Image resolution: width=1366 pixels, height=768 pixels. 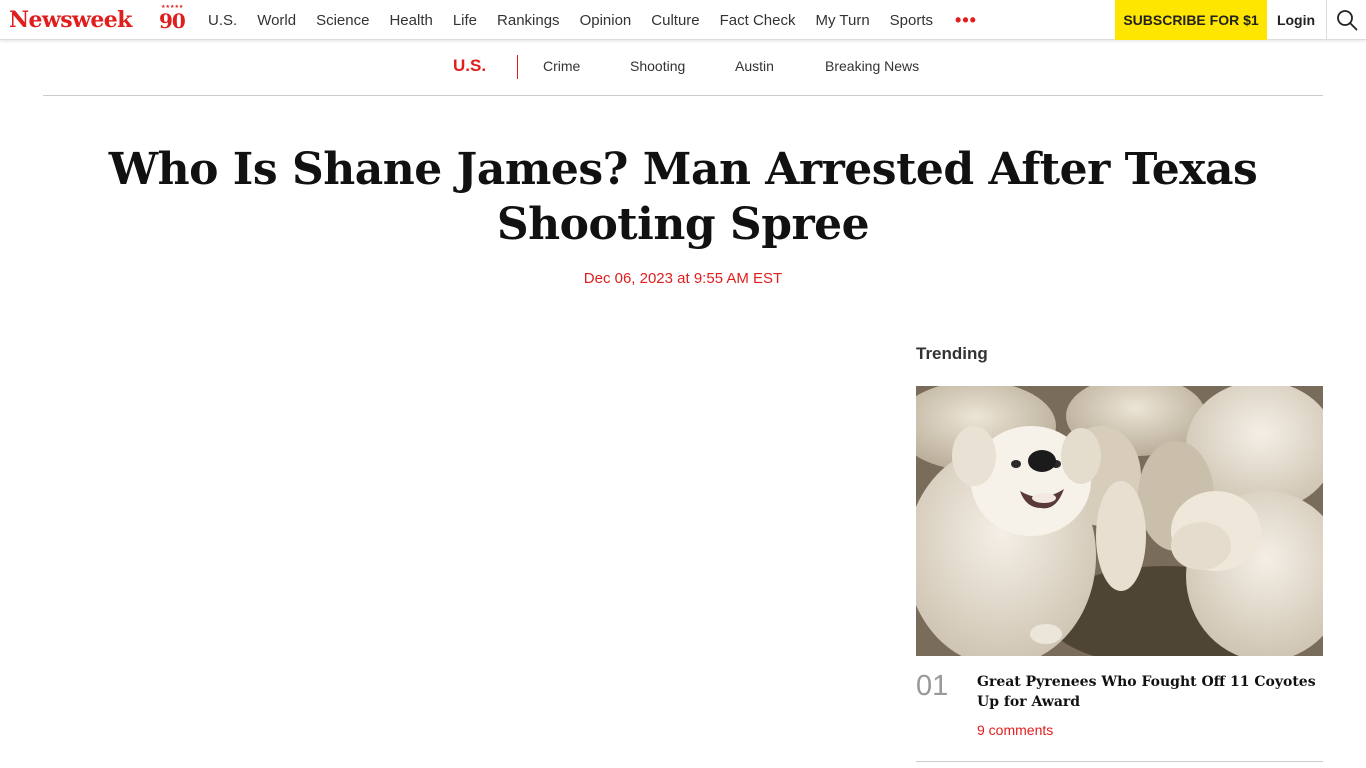 What do you see at coordinates (758, 20) in the screenshot?
I see `nav-item-fact-check: Fact Check` at bounding box center [758, 20].